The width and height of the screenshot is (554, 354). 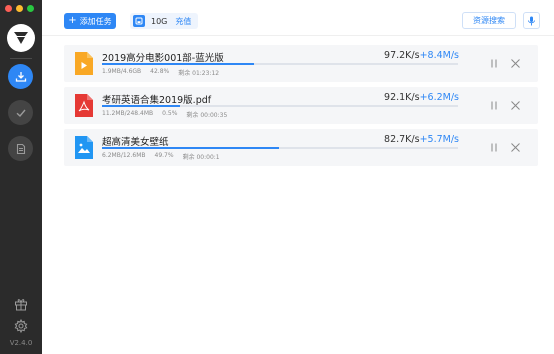 What do you see at coordinates (135, 142) in the screenshot?
I see `task-name: 超高清美女壁纸` at bounding box center [135, 142].